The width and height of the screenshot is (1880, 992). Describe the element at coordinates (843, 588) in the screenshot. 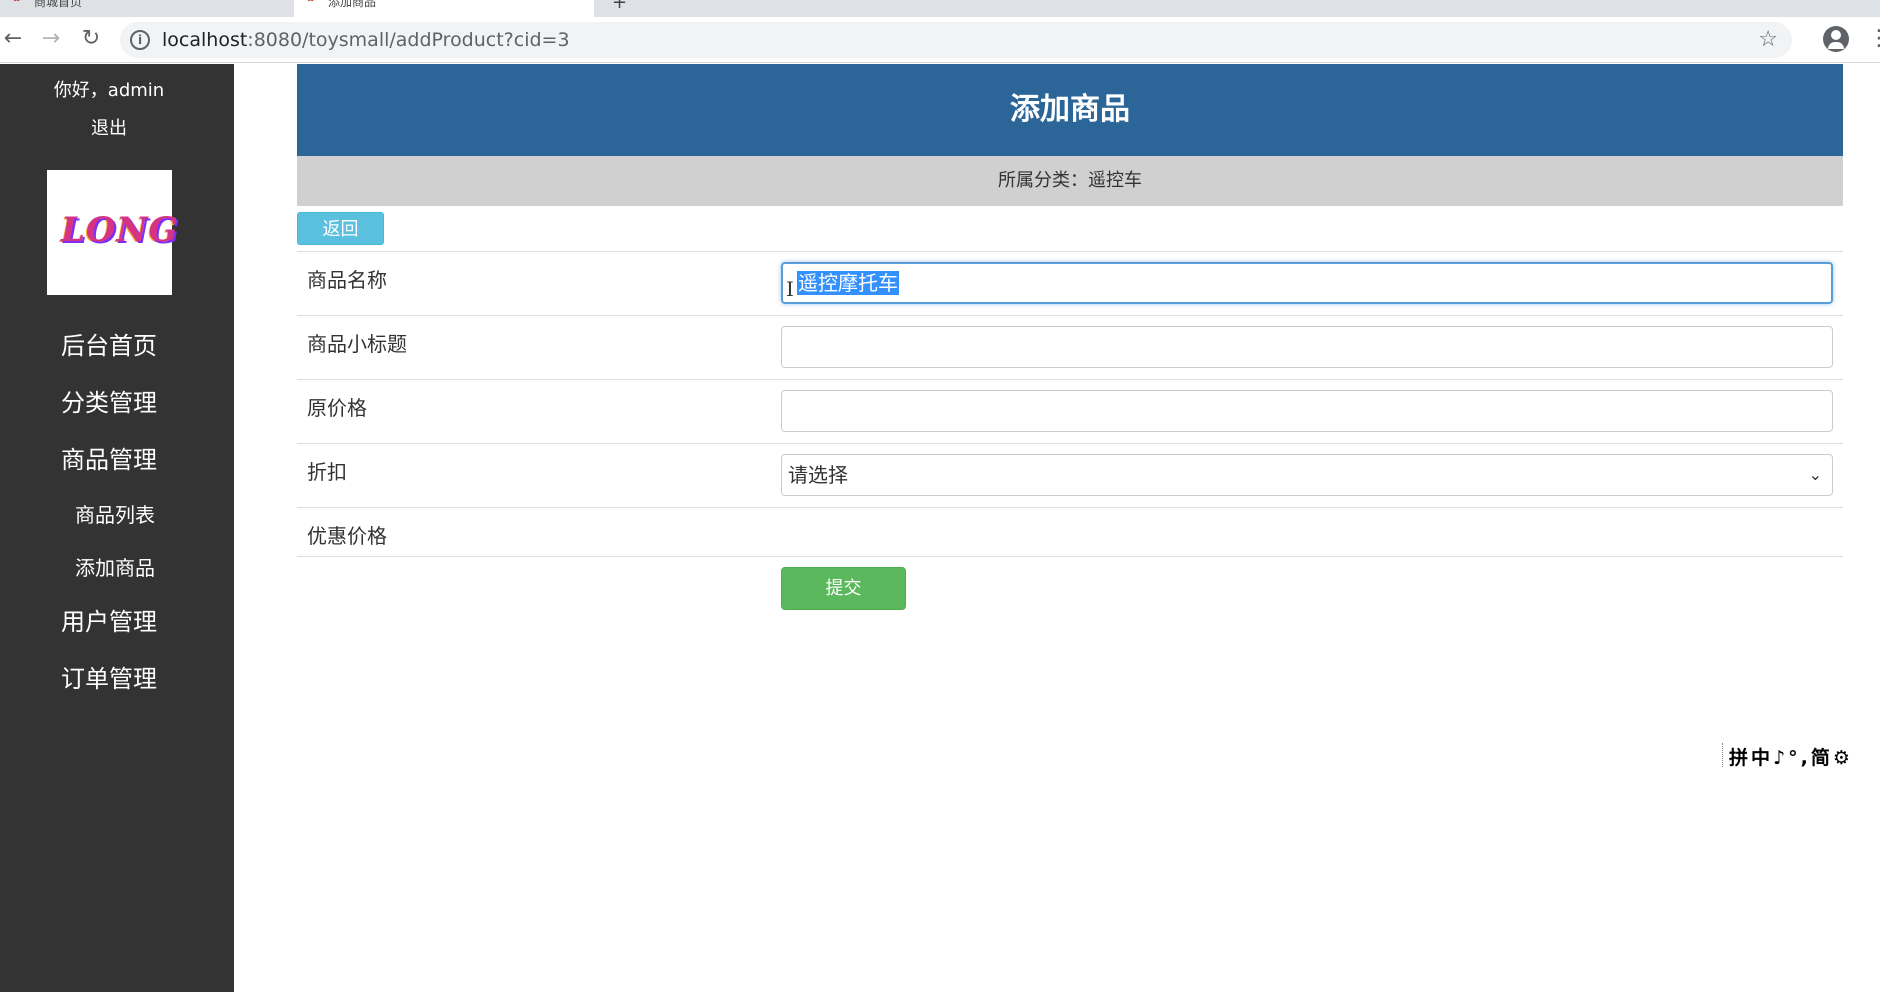

I see `submit-button: 提交` at that location.